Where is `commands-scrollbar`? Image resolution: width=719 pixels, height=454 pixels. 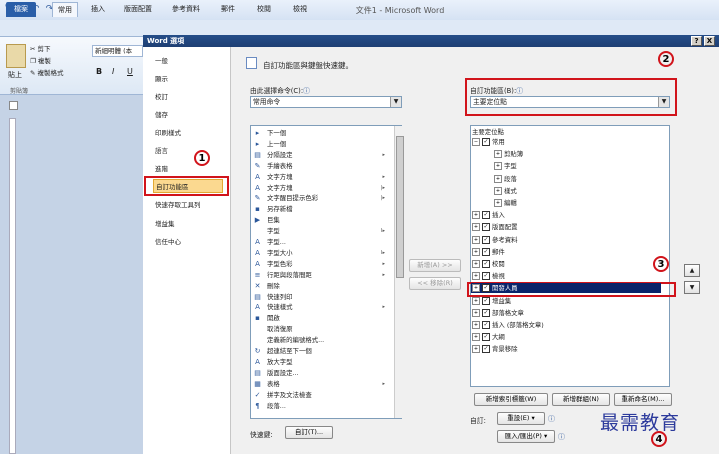 commands-scrollbar is located at coordinates (399, 272).